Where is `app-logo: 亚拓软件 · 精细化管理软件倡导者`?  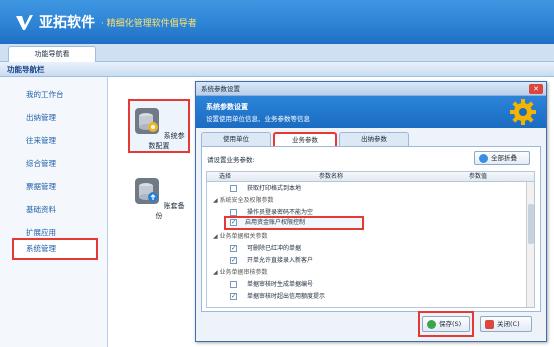 app-logo: 亚拓软件 · 精细化管理软件倡导者 is located at coordinates (105, 22).